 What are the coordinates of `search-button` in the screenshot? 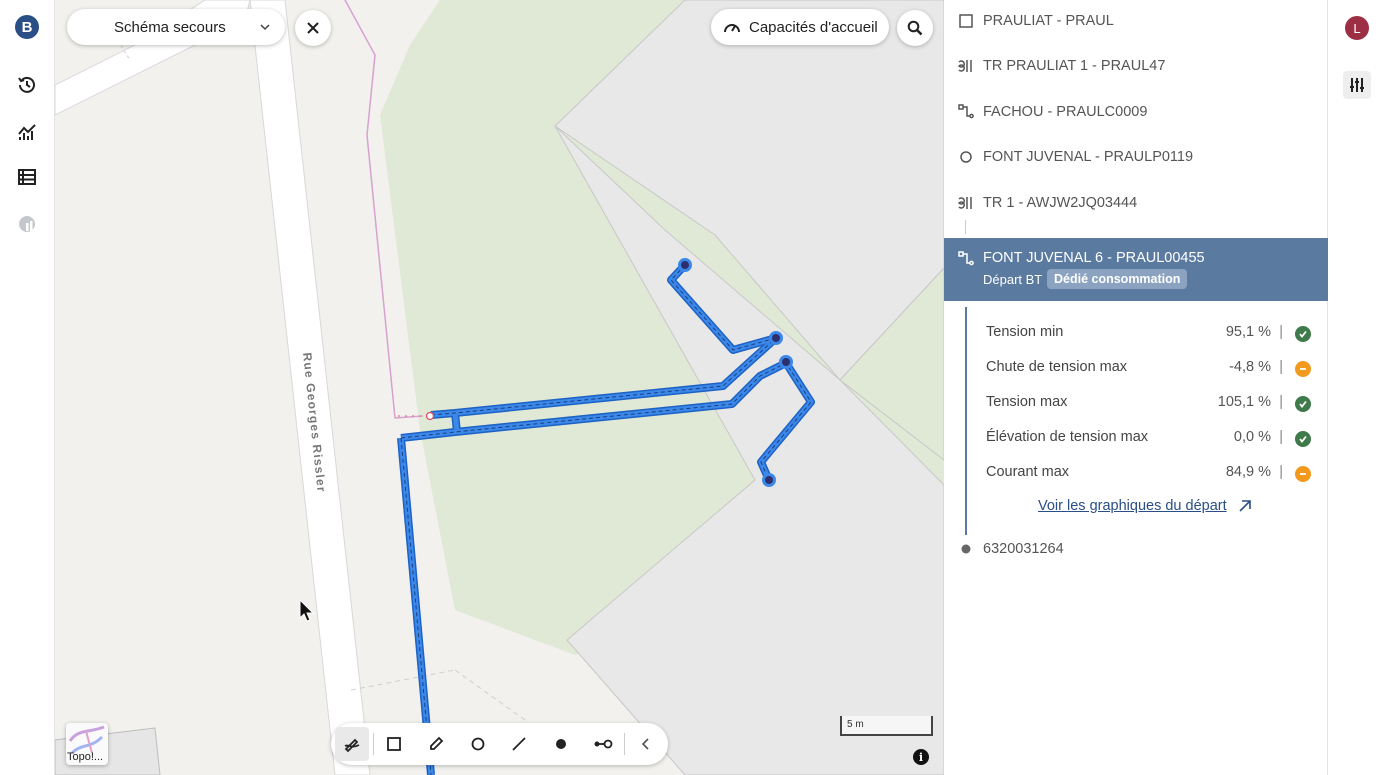 It's located at (915, 28).